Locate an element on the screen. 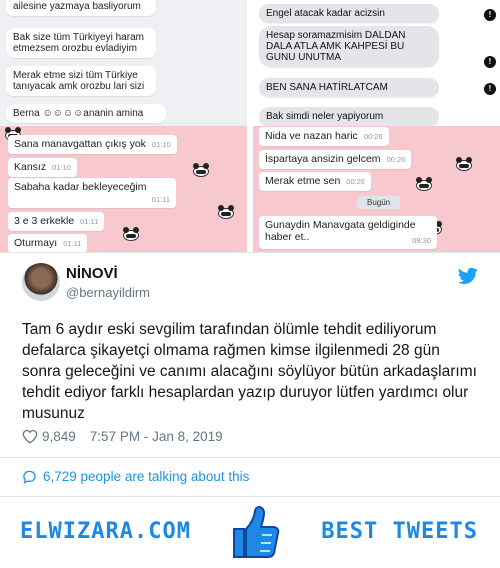 This screenshot has height=568, width=500. chat-bubble: Nida ve nazan haric 00:26 is located at coordinates (324, 136).